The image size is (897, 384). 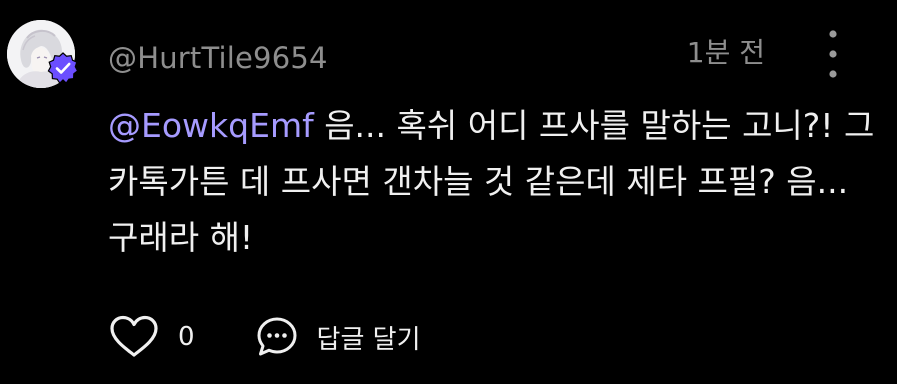 I want to click on reply-button: 답글 달기, so click(x=338, y=337).